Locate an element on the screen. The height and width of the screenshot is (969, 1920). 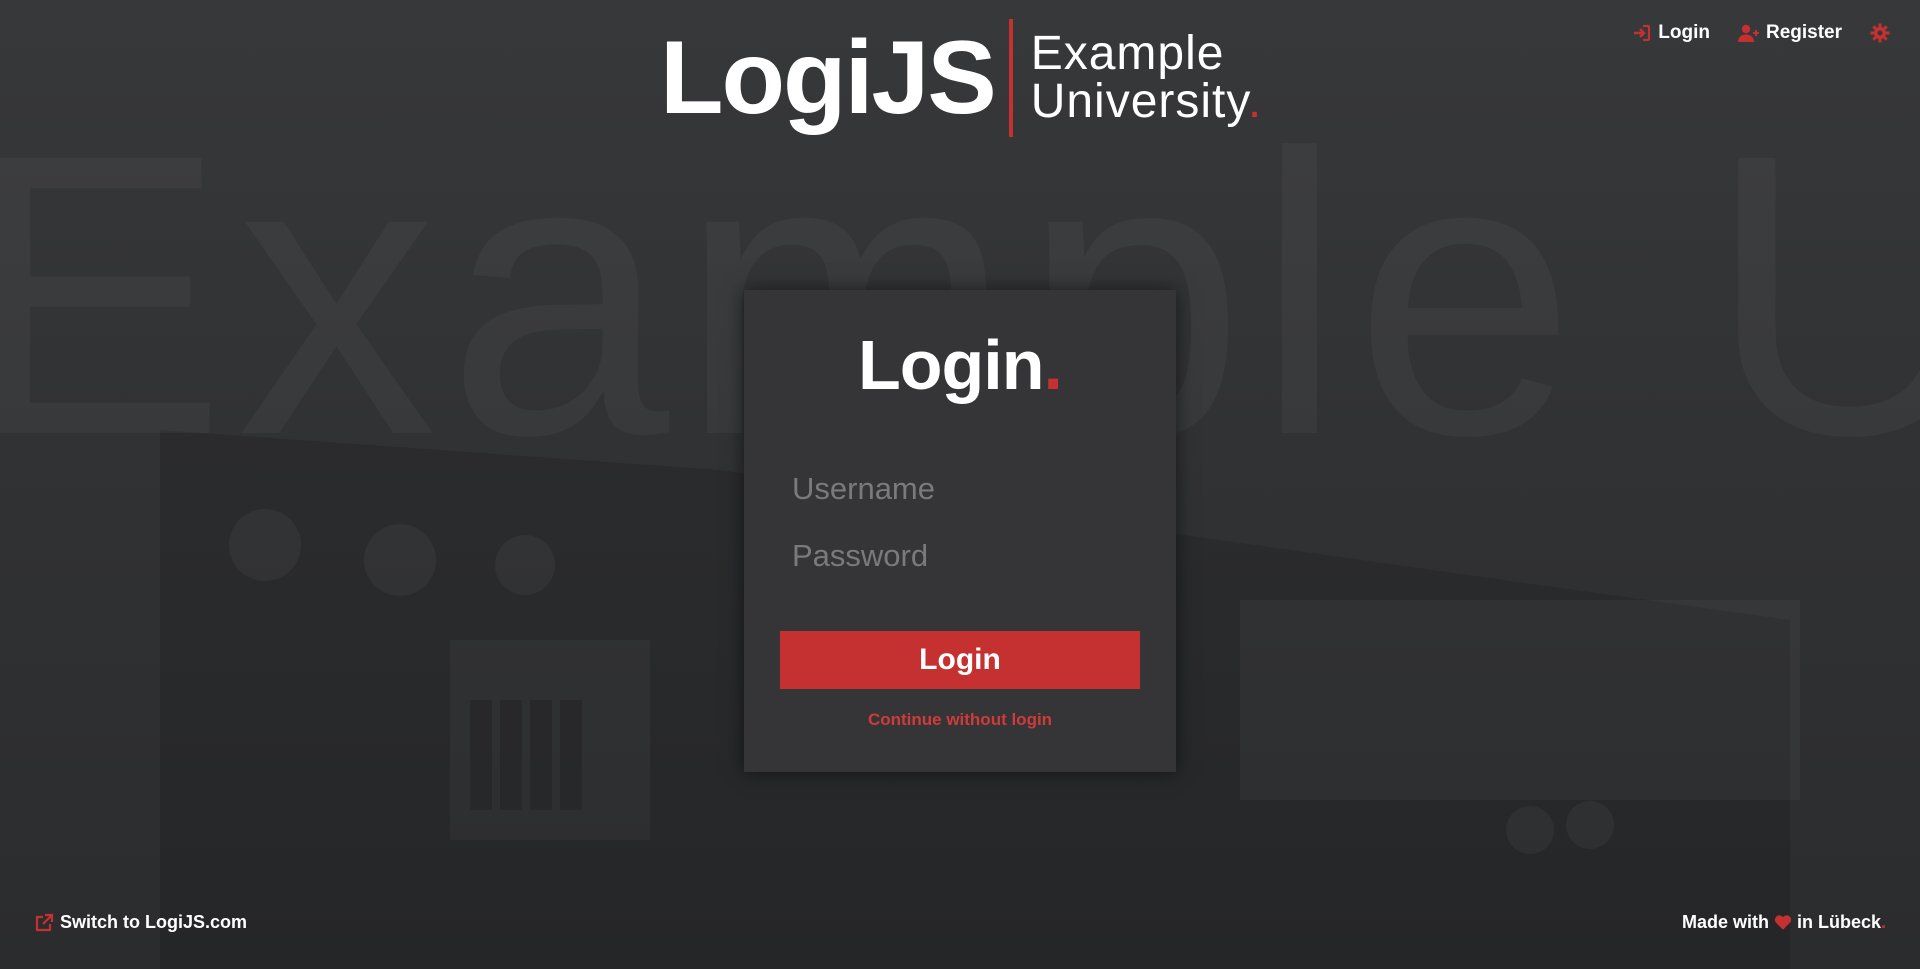
switch-site-link: Switch to LogiJS.com is located at coordinates (140, 922).